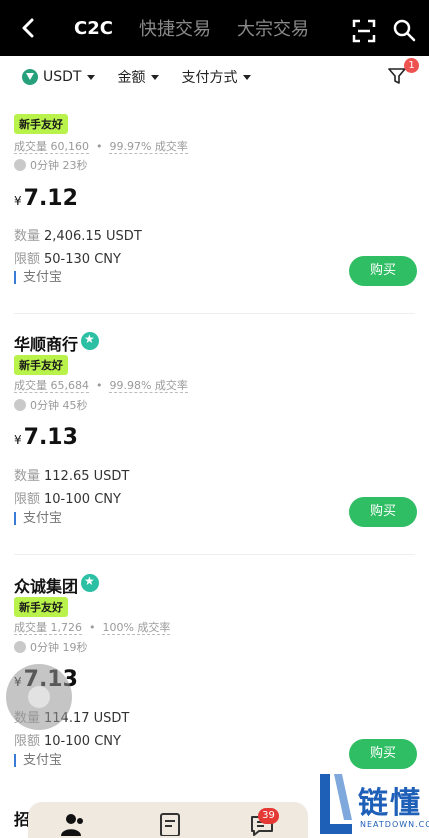  I want to click on tab-c2c: C2C, so click(93, 28).